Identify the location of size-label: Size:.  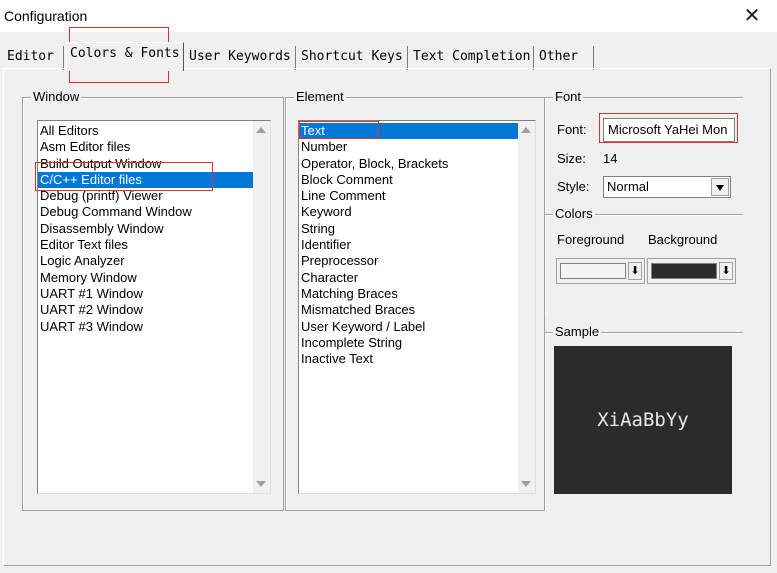
(571, 158).